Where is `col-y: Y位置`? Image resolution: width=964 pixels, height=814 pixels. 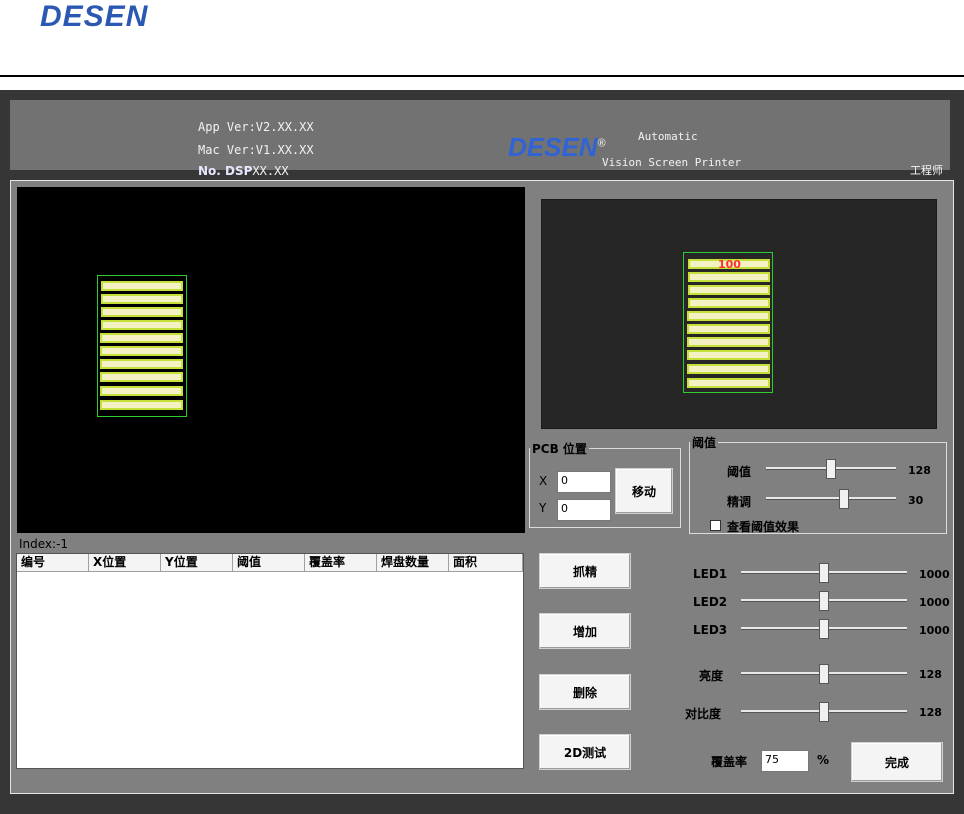
col-y: Y位置 is located at coordinates (197, 563).